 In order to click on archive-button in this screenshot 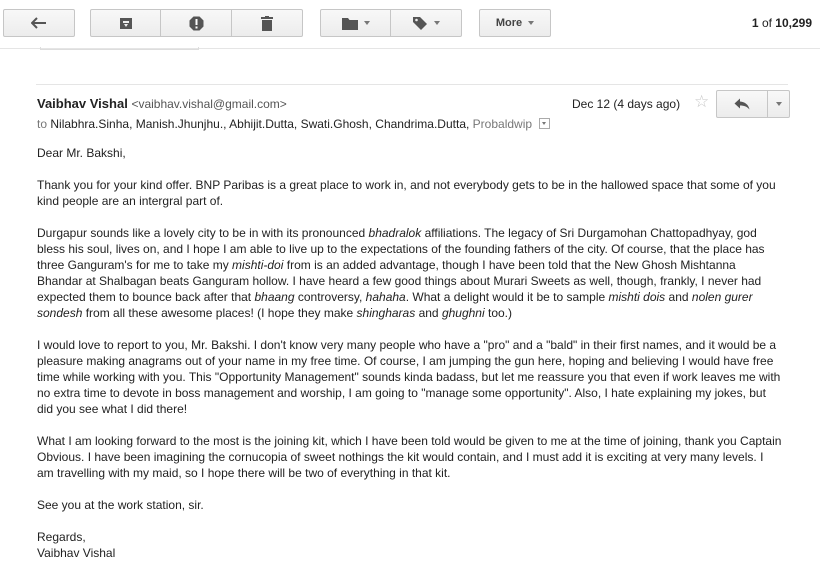, I will do `click(125, 23)`.